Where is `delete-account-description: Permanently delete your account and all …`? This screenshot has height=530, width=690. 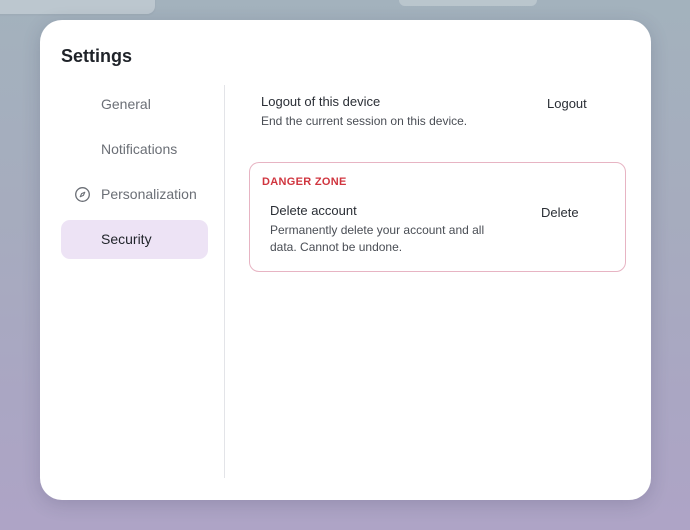 delete-account-description: Permanently delete your account and all … is located at coordinates (377, 238).